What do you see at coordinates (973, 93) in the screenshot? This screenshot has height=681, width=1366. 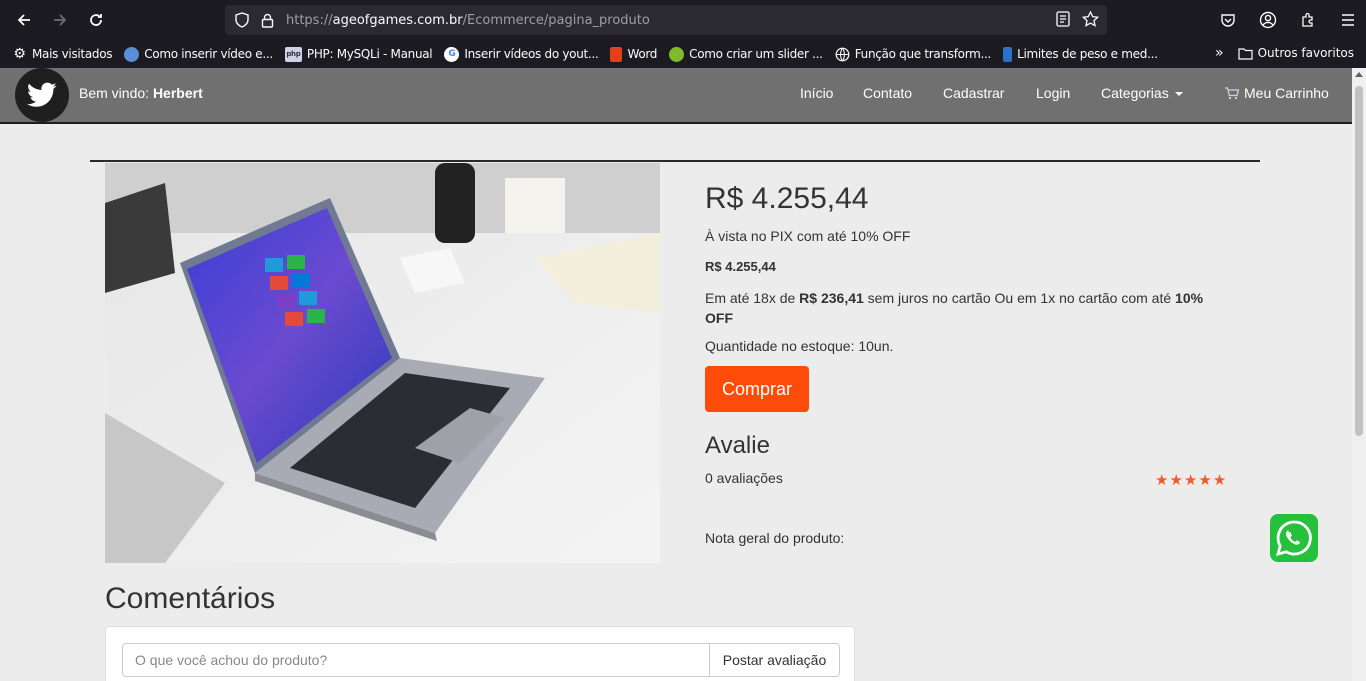 I see `nav-cadastrar: Cadastrar` at bounding box center [973, 93].